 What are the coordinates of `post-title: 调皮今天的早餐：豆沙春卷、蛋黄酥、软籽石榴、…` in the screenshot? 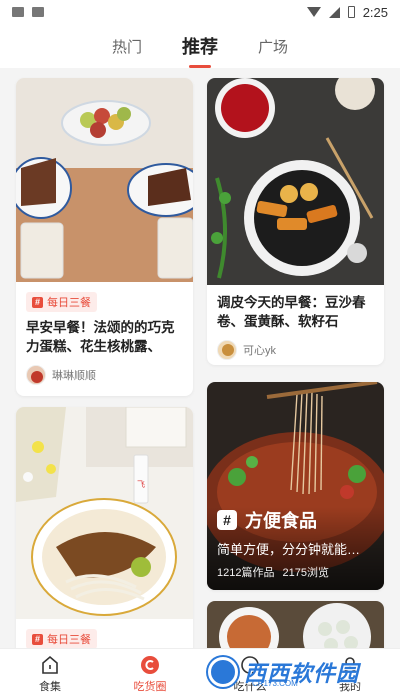 It's located at (295, 312).